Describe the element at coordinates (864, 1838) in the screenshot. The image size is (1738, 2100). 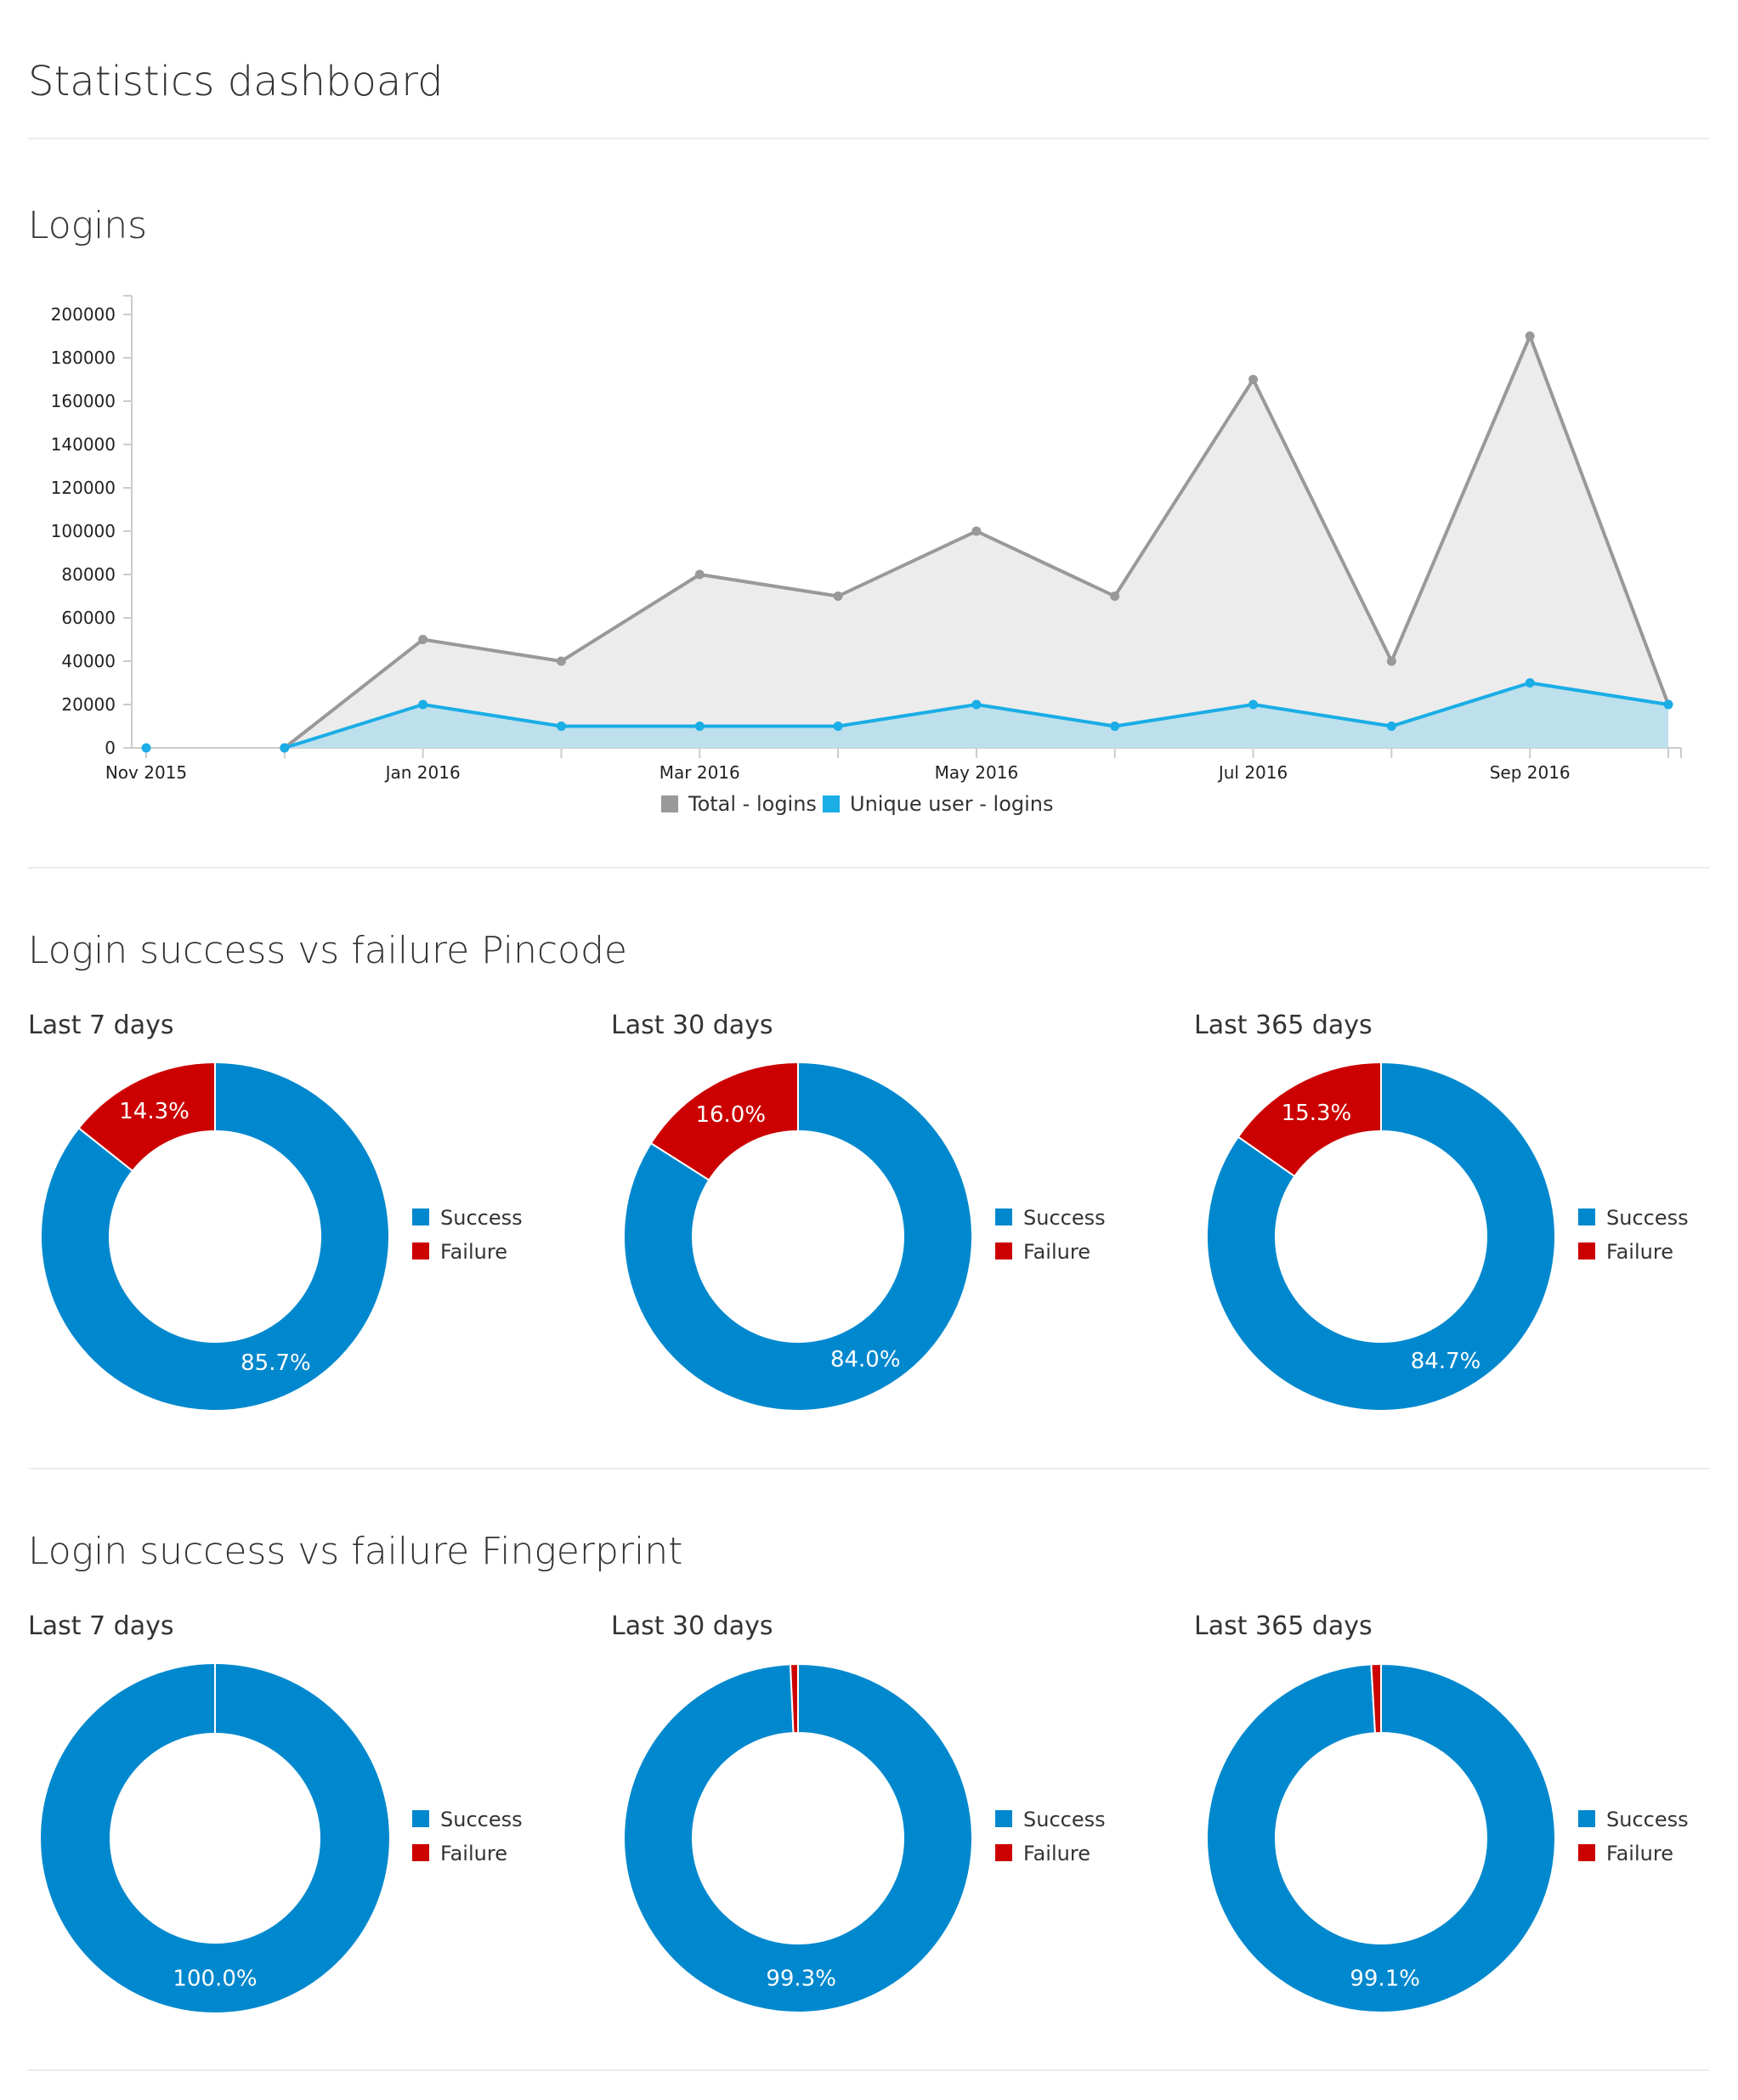
I see `fingerprint-donut-30-days: 99.3% Success Failure` at that location.